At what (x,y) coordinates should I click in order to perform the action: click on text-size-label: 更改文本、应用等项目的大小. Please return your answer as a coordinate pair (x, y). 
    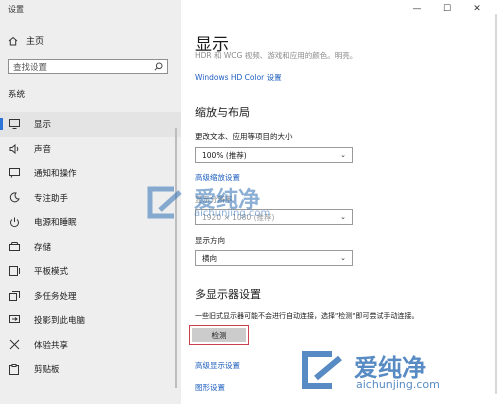
    Looking at the image, I should click on (244, 136).